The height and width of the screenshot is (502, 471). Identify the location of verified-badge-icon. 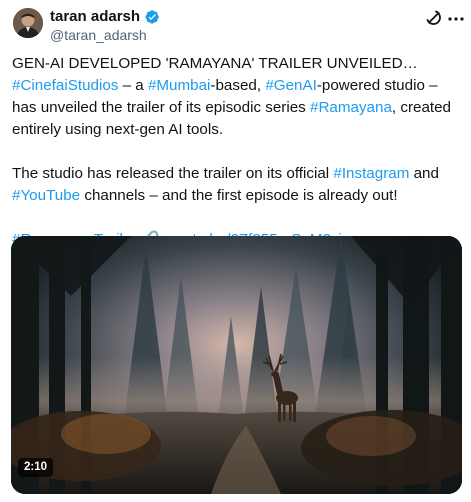
(152, 17).